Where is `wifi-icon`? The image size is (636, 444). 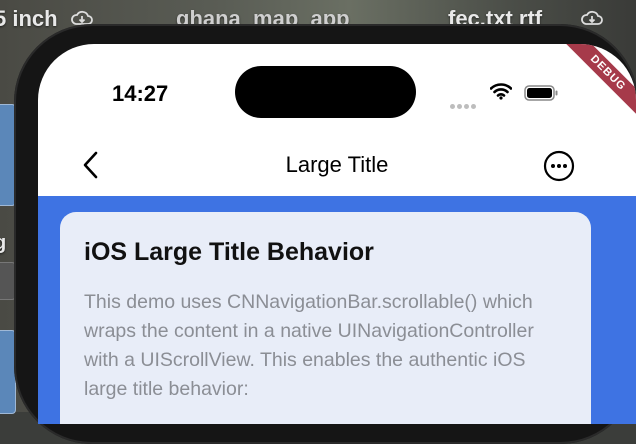
wifi-icon is located at coordinates (501, 91).